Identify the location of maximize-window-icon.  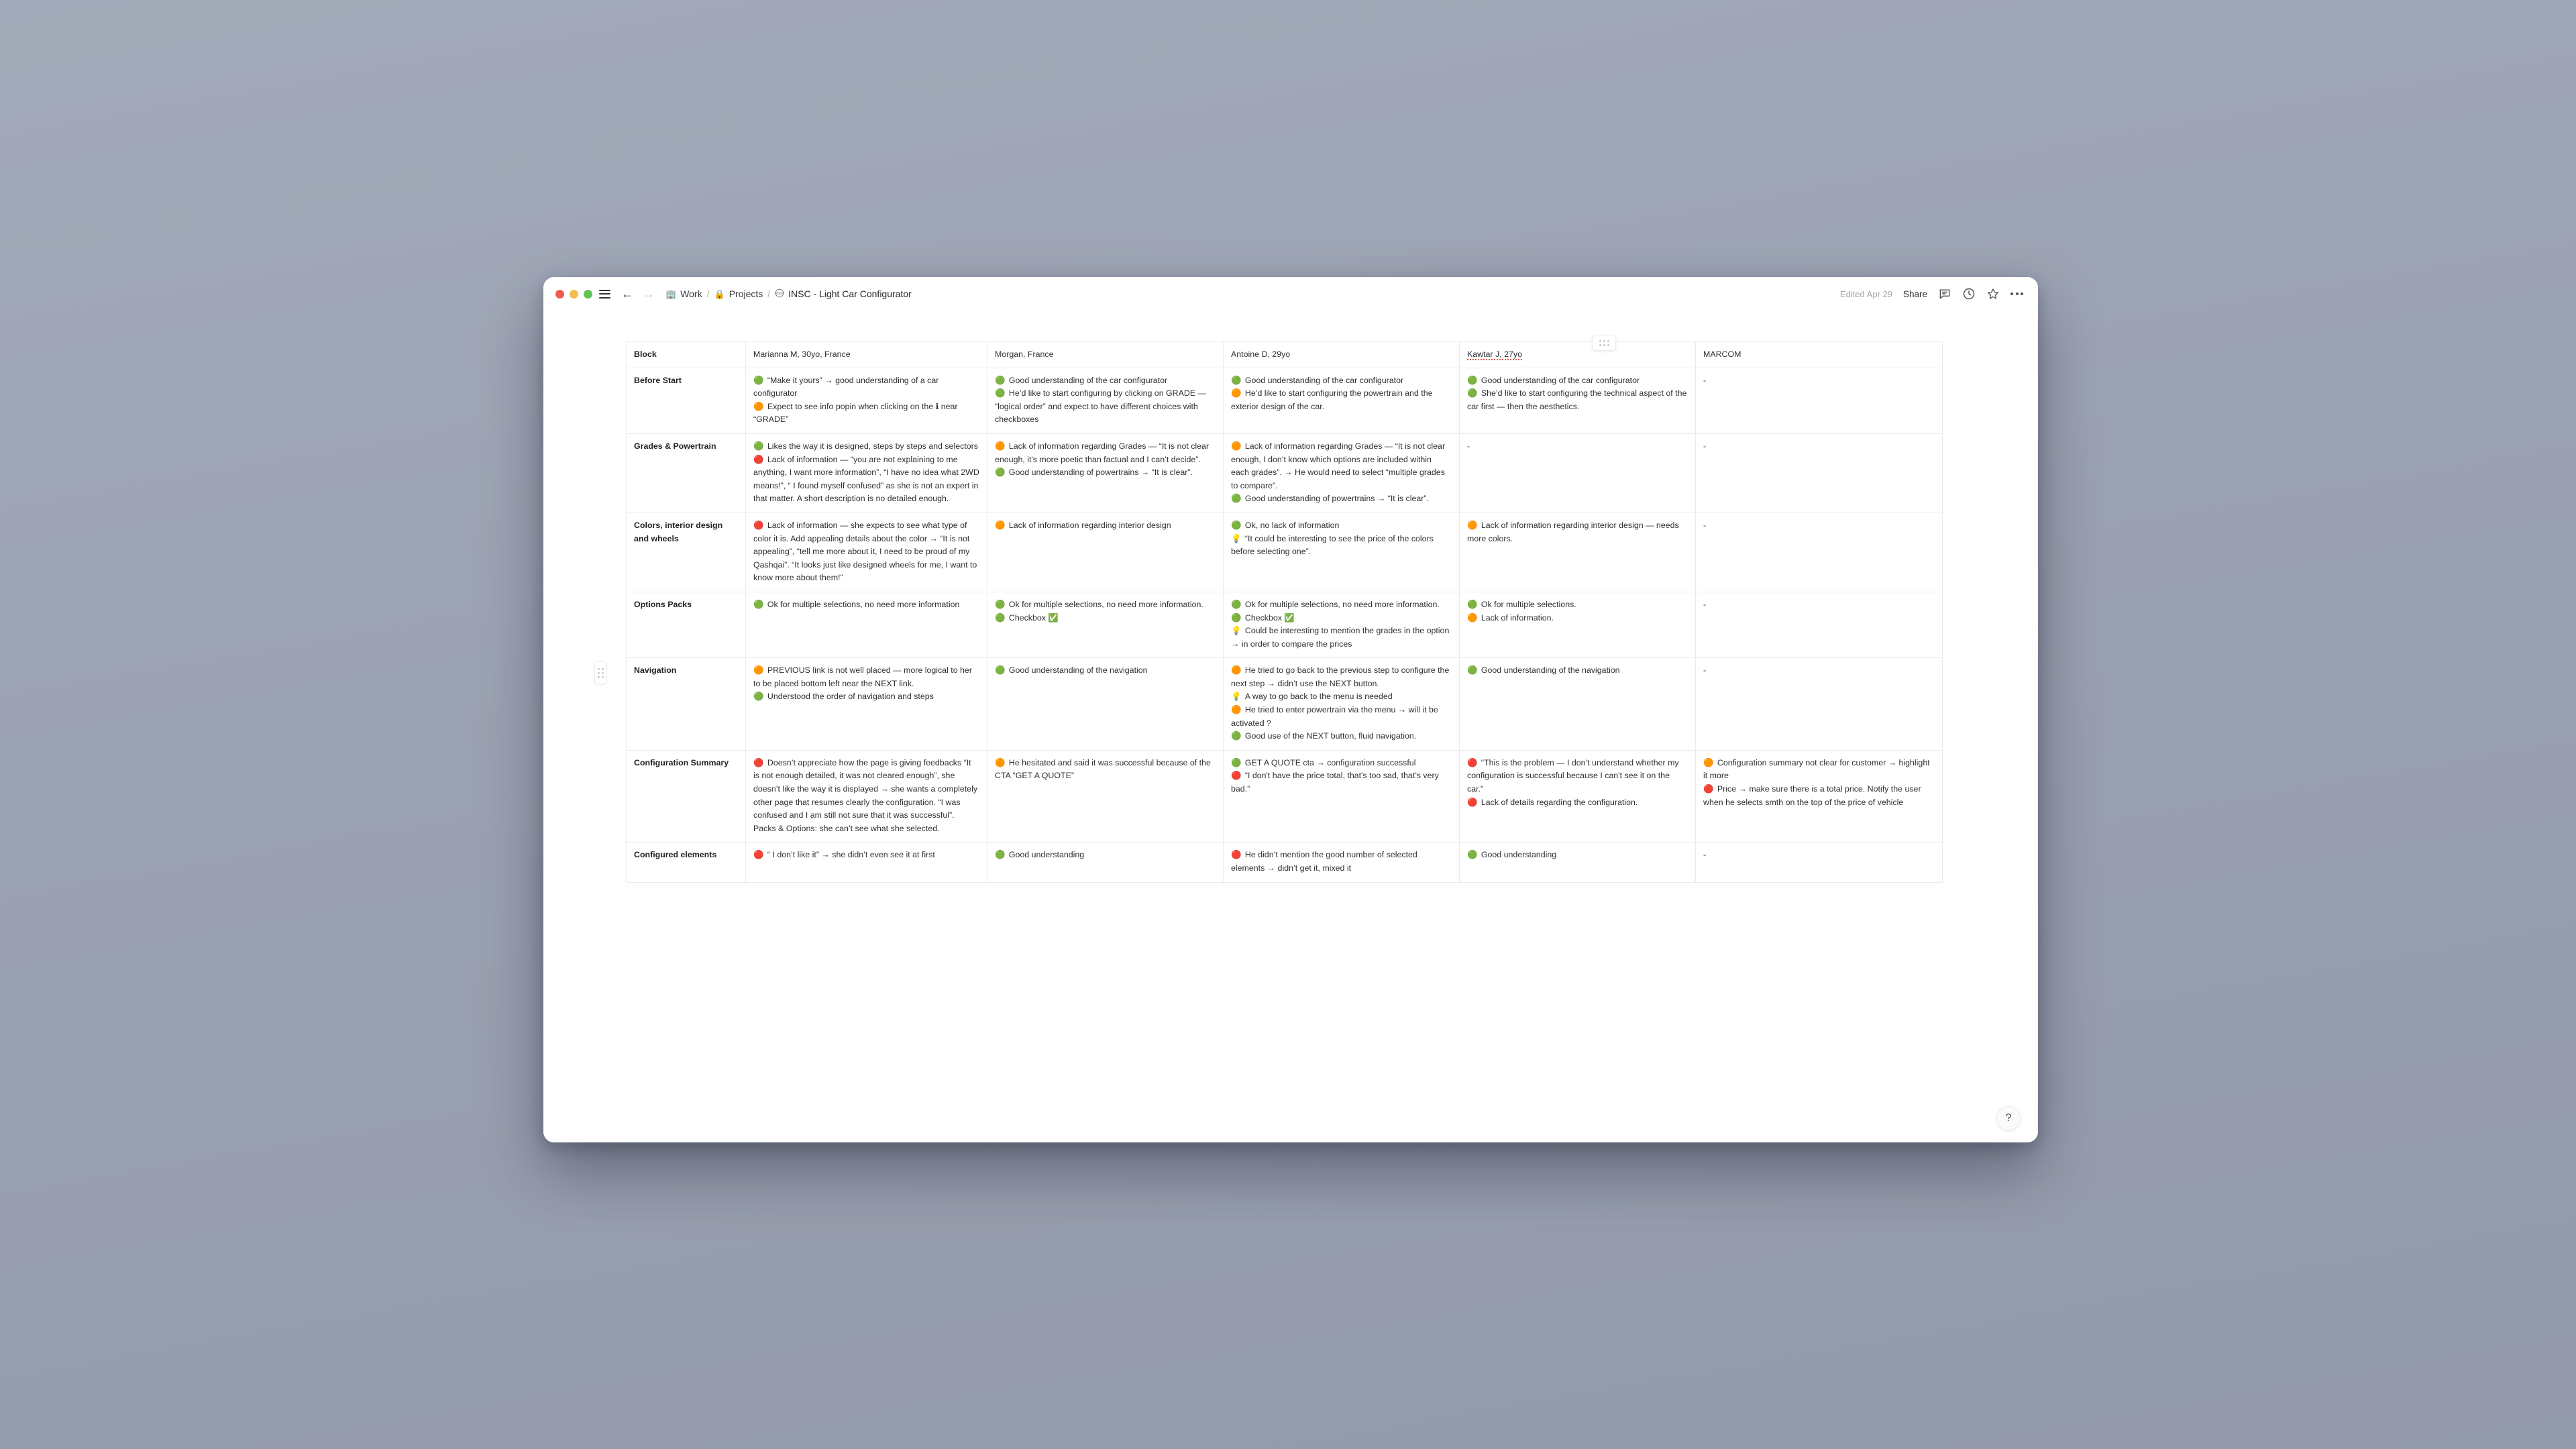
(588, 294).